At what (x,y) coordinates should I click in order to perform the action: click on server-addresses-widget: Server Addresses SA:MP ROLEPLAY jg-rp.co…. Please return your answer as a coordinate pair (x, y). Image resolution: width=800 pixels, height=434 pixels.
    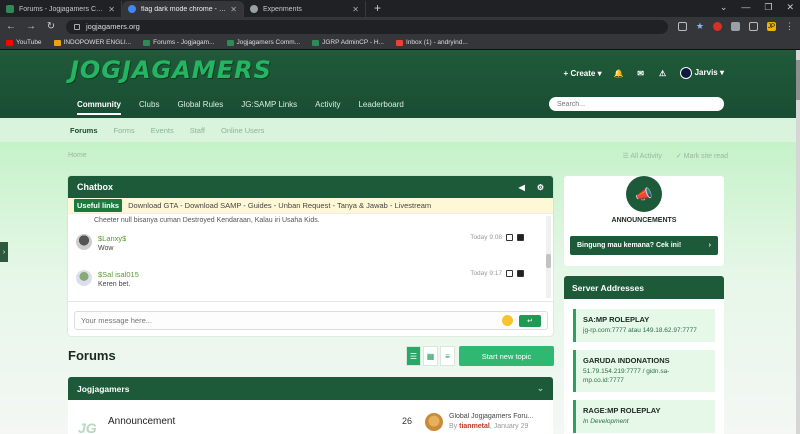
    Looking at the image, I should click on (644, 355).